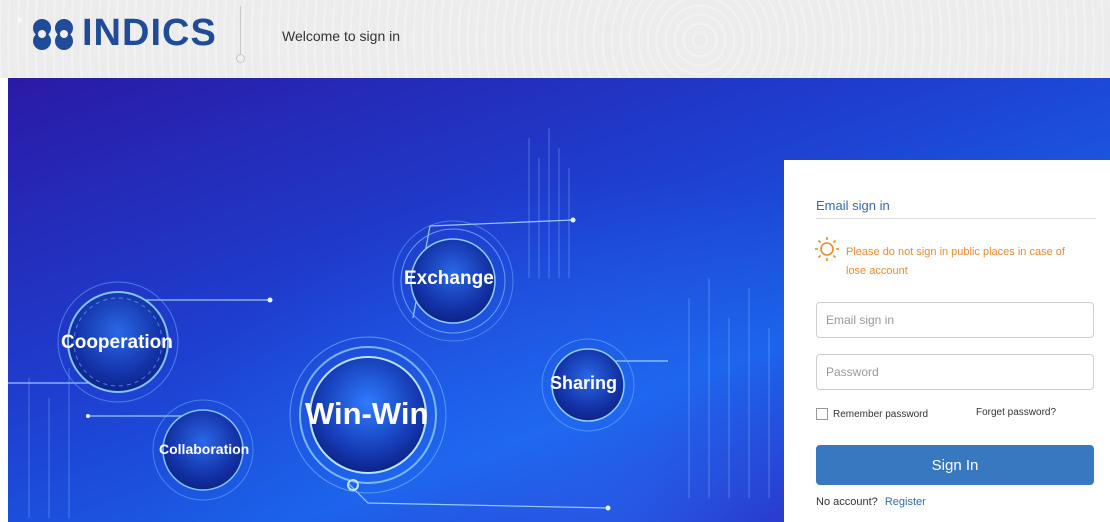 The height and width of the screenshot is (522, 1110). I want to click on no-account-row: No account? Register, so click(871, 502).